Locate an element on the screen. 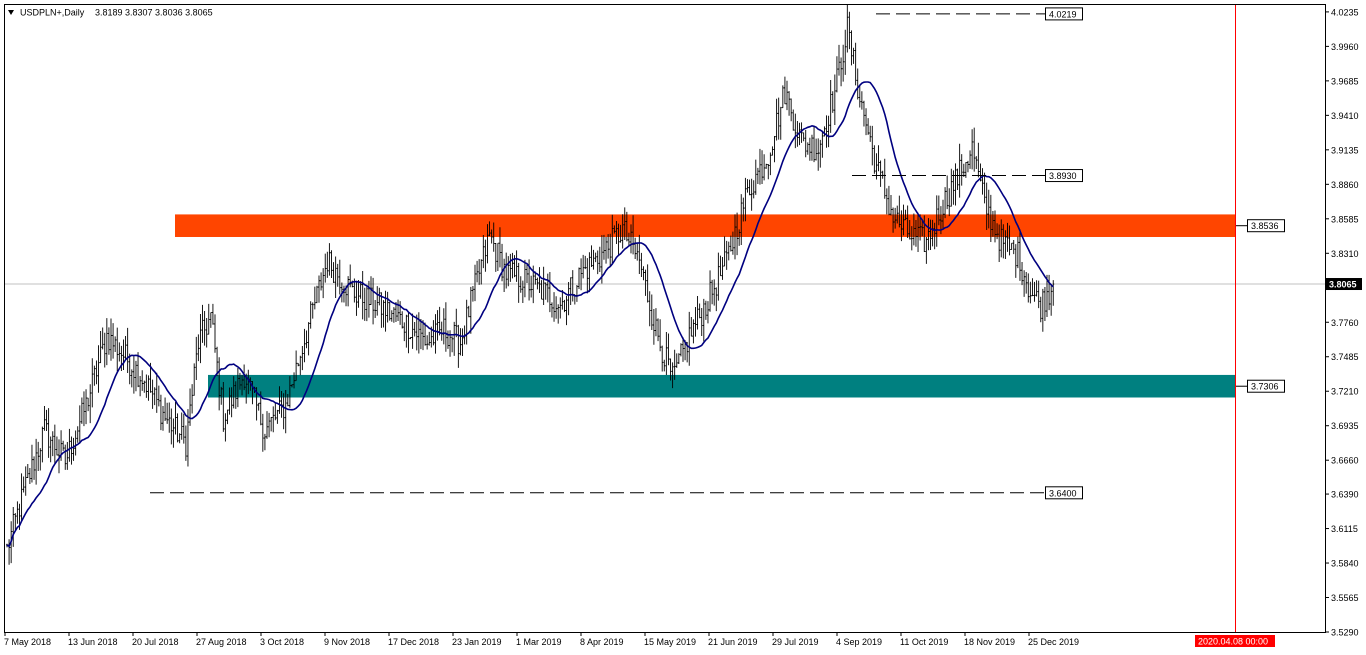 This screenshot has height=655, width=1366. x-tick-label: 17 Dec 2018 is located at coordinates (413, 642).